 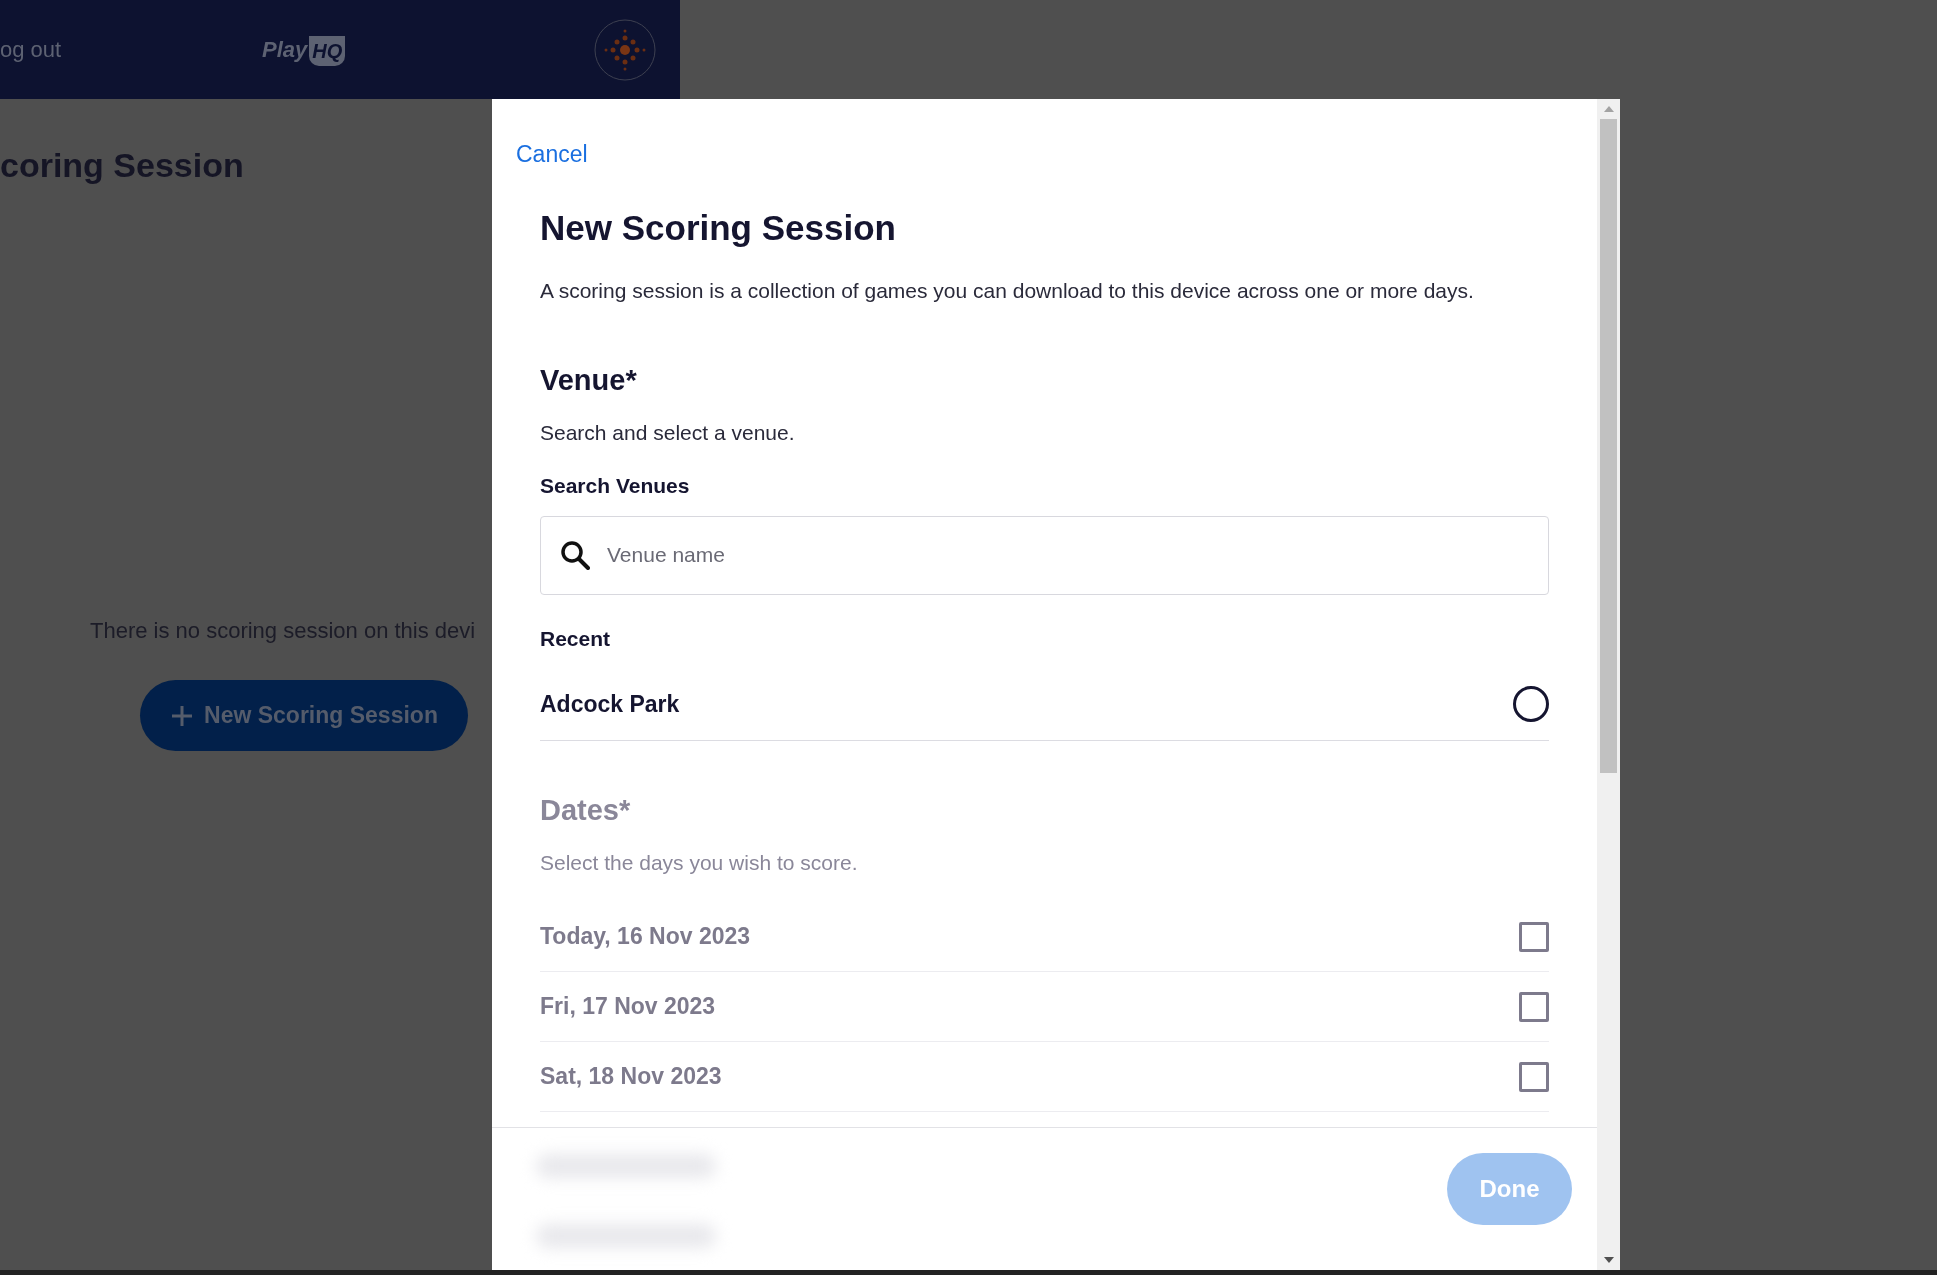 I want to click on logout-link: og out, so click(x=125, y=49).